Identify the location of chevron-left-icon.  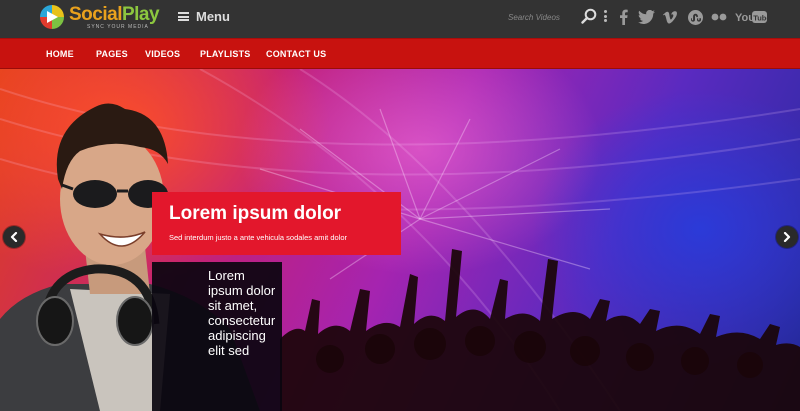
(14, 237).